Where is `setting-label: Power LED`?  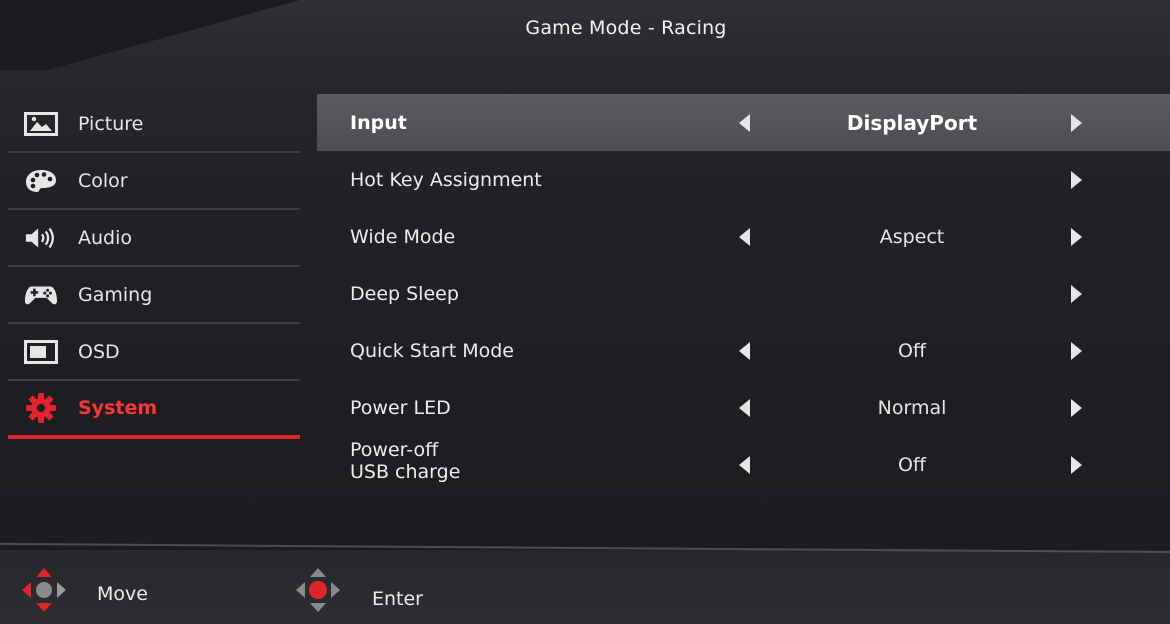
setting-label: Power LED is located at coordinates (400, 407).